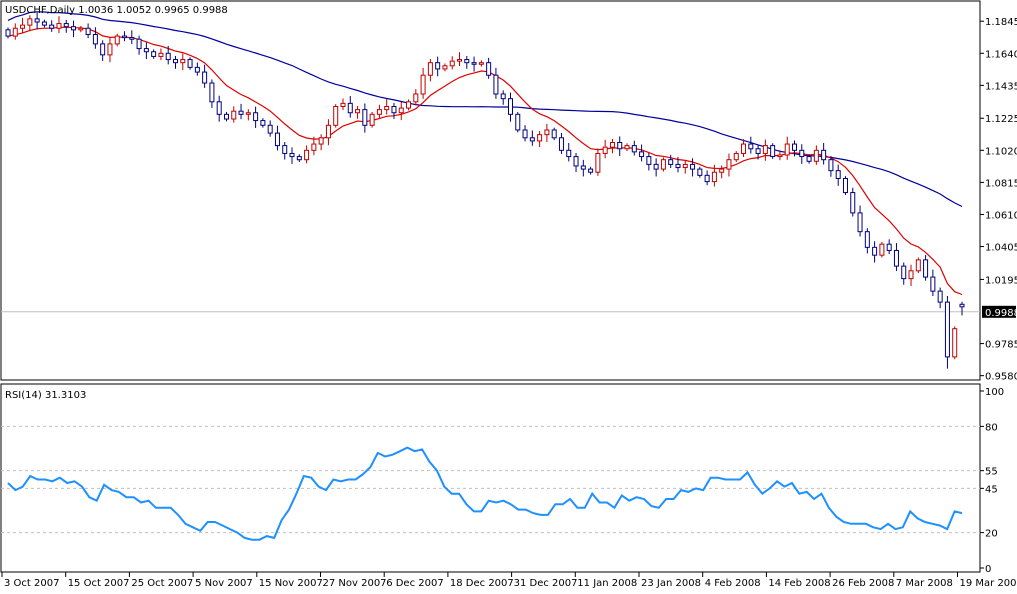  Describe the element at coordinates (988, 569) in the screenshot. I see `rsi-tick-label: 0` at that location.